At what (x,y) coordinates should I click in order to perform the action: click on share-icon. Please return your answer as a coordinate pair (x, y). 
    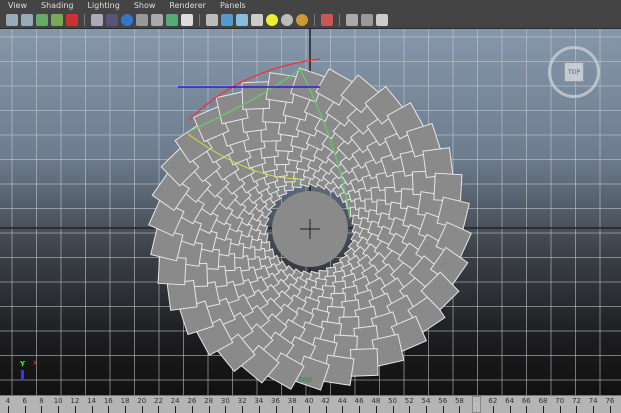
    Looking at the image, I should click on (382, 19).